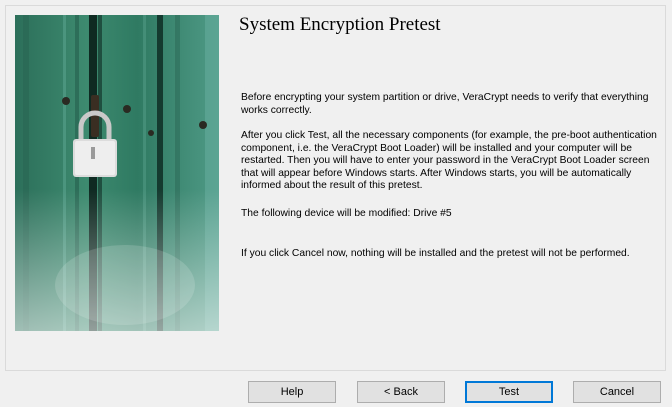  Describe the element at coordinates (340, 24) in the screenshot. I see `page-title: System Encryption Pretest` at that location.